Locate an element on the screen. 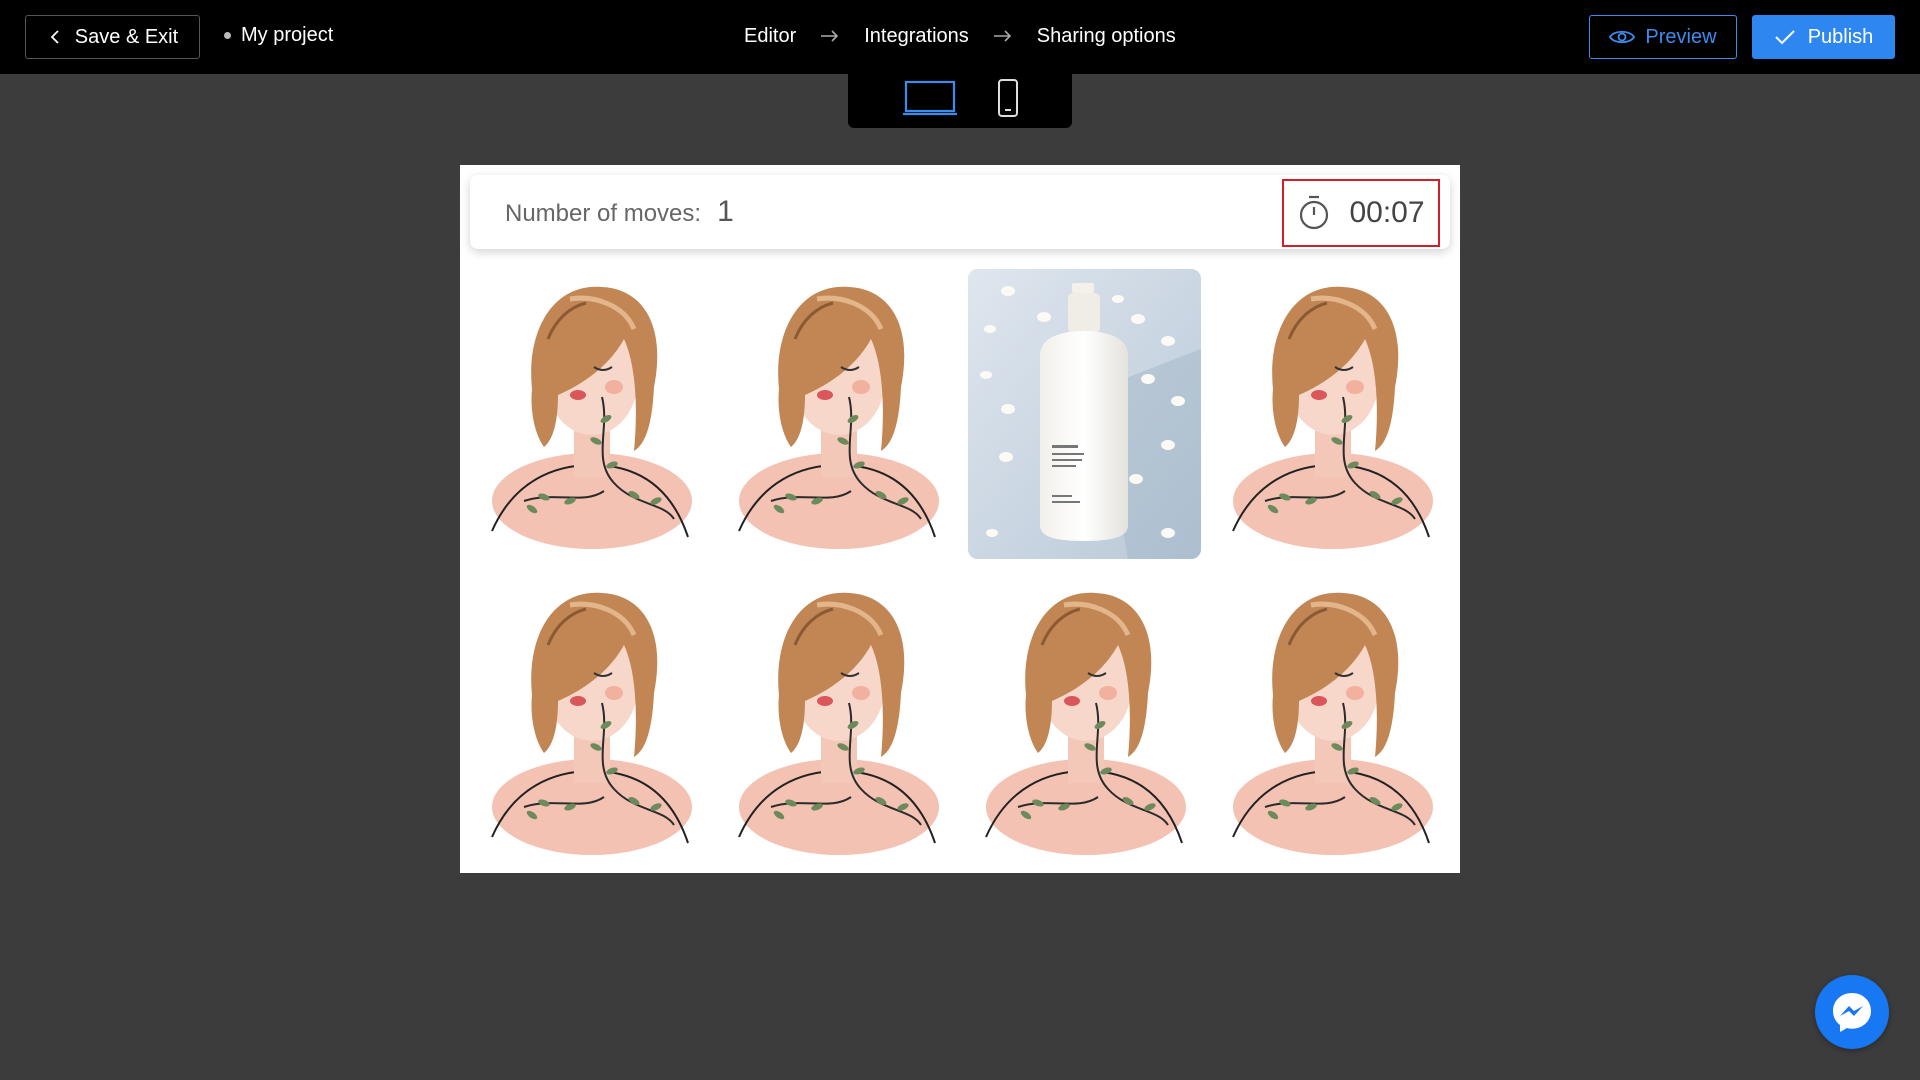 The height and width of the screenshot is (1080, 1920). step-integrations: Integrations is located at coordinates (916, 36).